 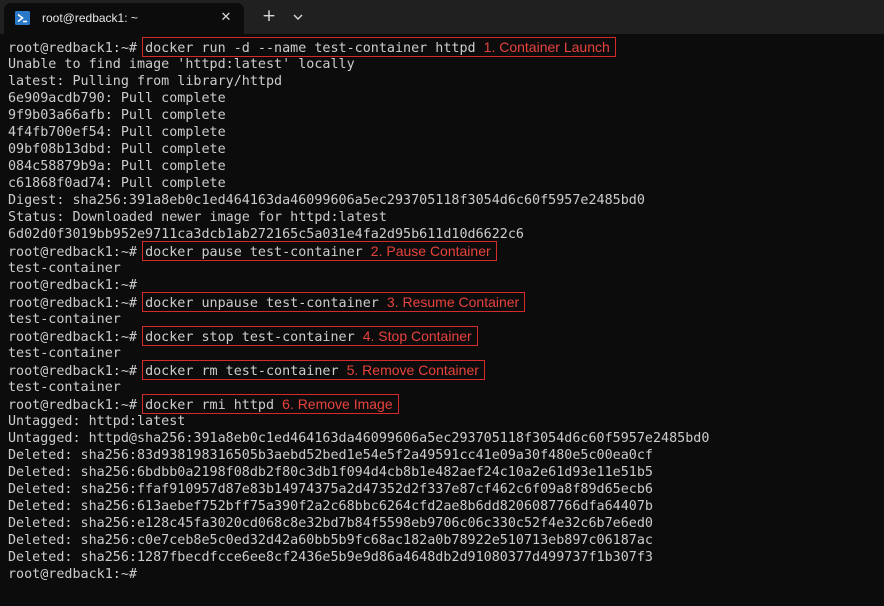 I want to click on step-annotation: 1. Container Launch, so click(x=546, y=47).